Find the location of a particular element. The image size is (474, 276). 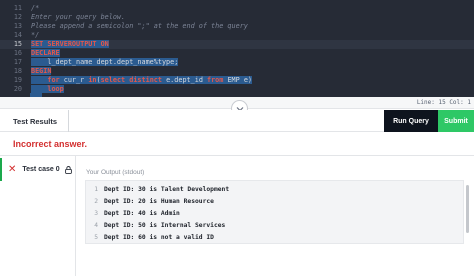

code-token: SET SERVEROUTPUT ON is located at coordinates (70, 44).